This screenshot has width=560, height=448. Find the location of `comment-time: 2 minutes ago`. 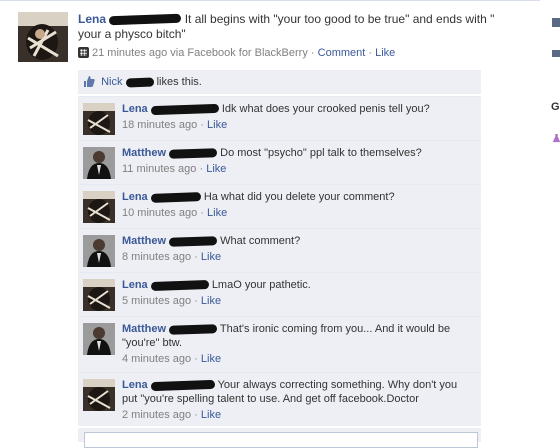

comment-time: 2 minutes ago is located at coordinates (156, 415).